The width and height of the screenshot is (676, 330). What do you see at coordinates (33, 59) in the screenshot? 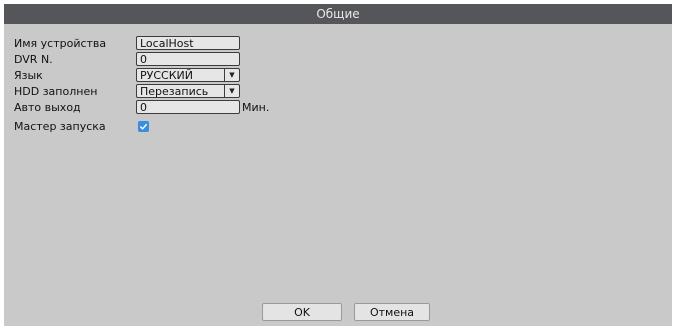
I see `dvr-no-label: DVR N.` at bounding box center [33, 59].